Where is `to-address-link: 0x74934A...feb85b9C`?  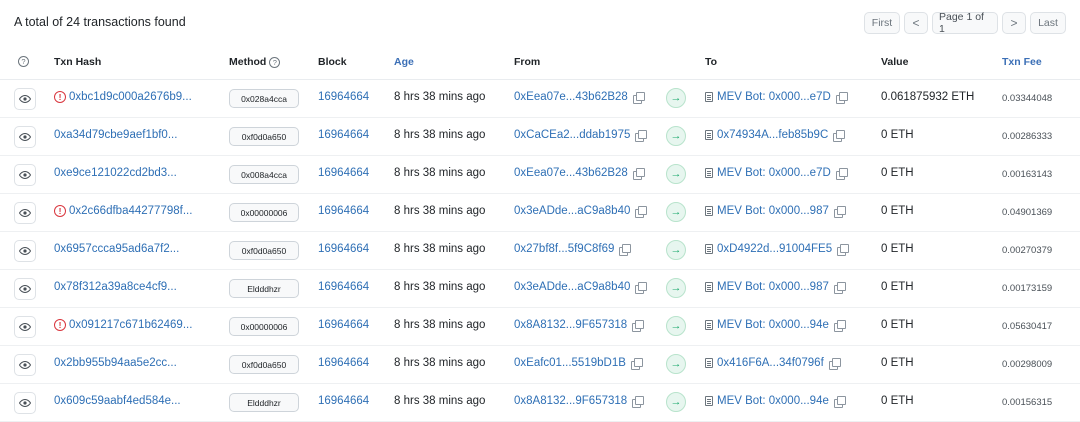 to-address-link: 0x74934A...feb85b9C is located at coordinates (772, 135).